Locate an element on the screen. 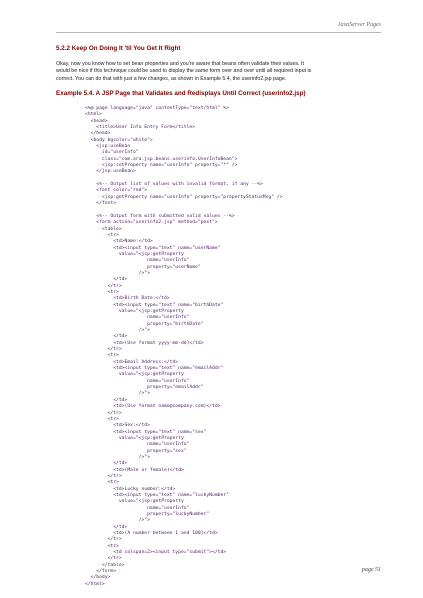 This screenshot has height=598, width=423. header-divider is located at coordinates (218, 32).